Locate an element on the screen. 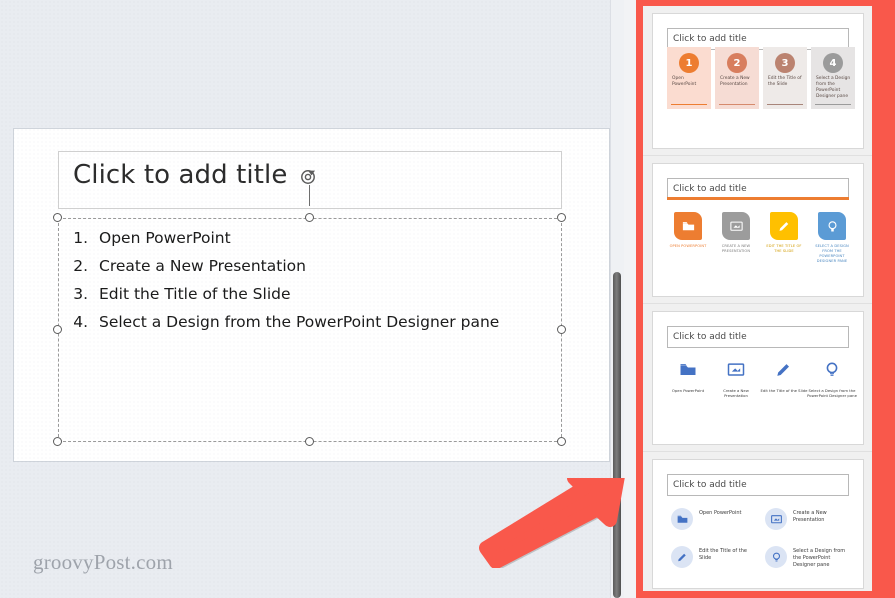 Image resolution: width=895 pixels, height=598 pixels. pane-gap is located at coordinates (630, 299).